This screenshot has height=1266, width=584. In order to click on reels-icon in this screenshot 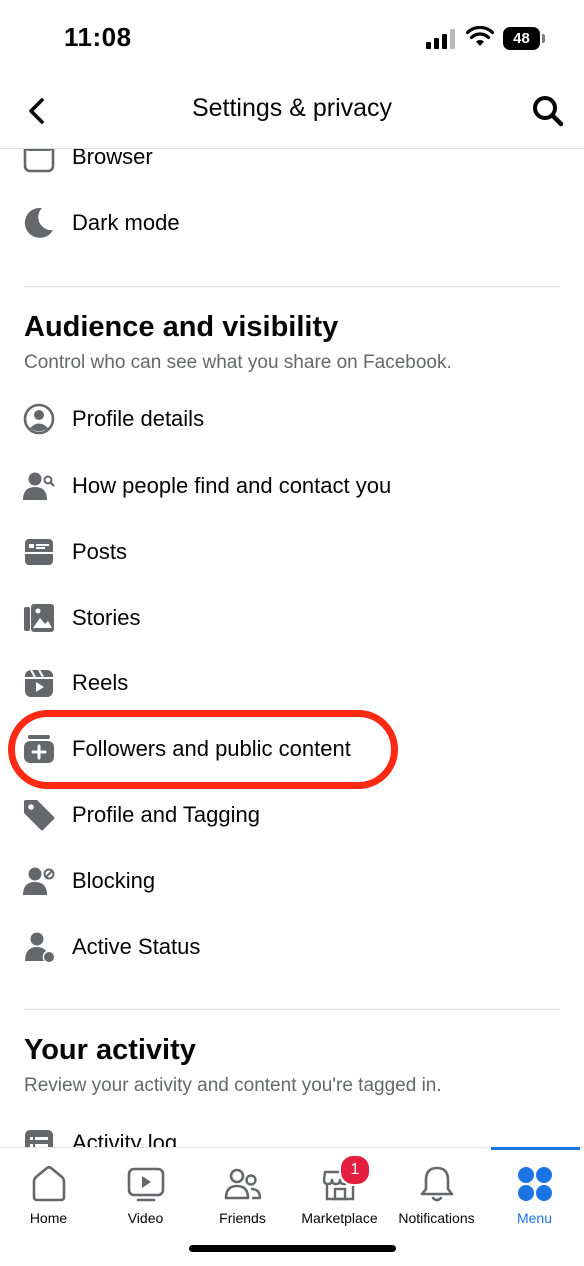, I will do `click(39, 683)`.